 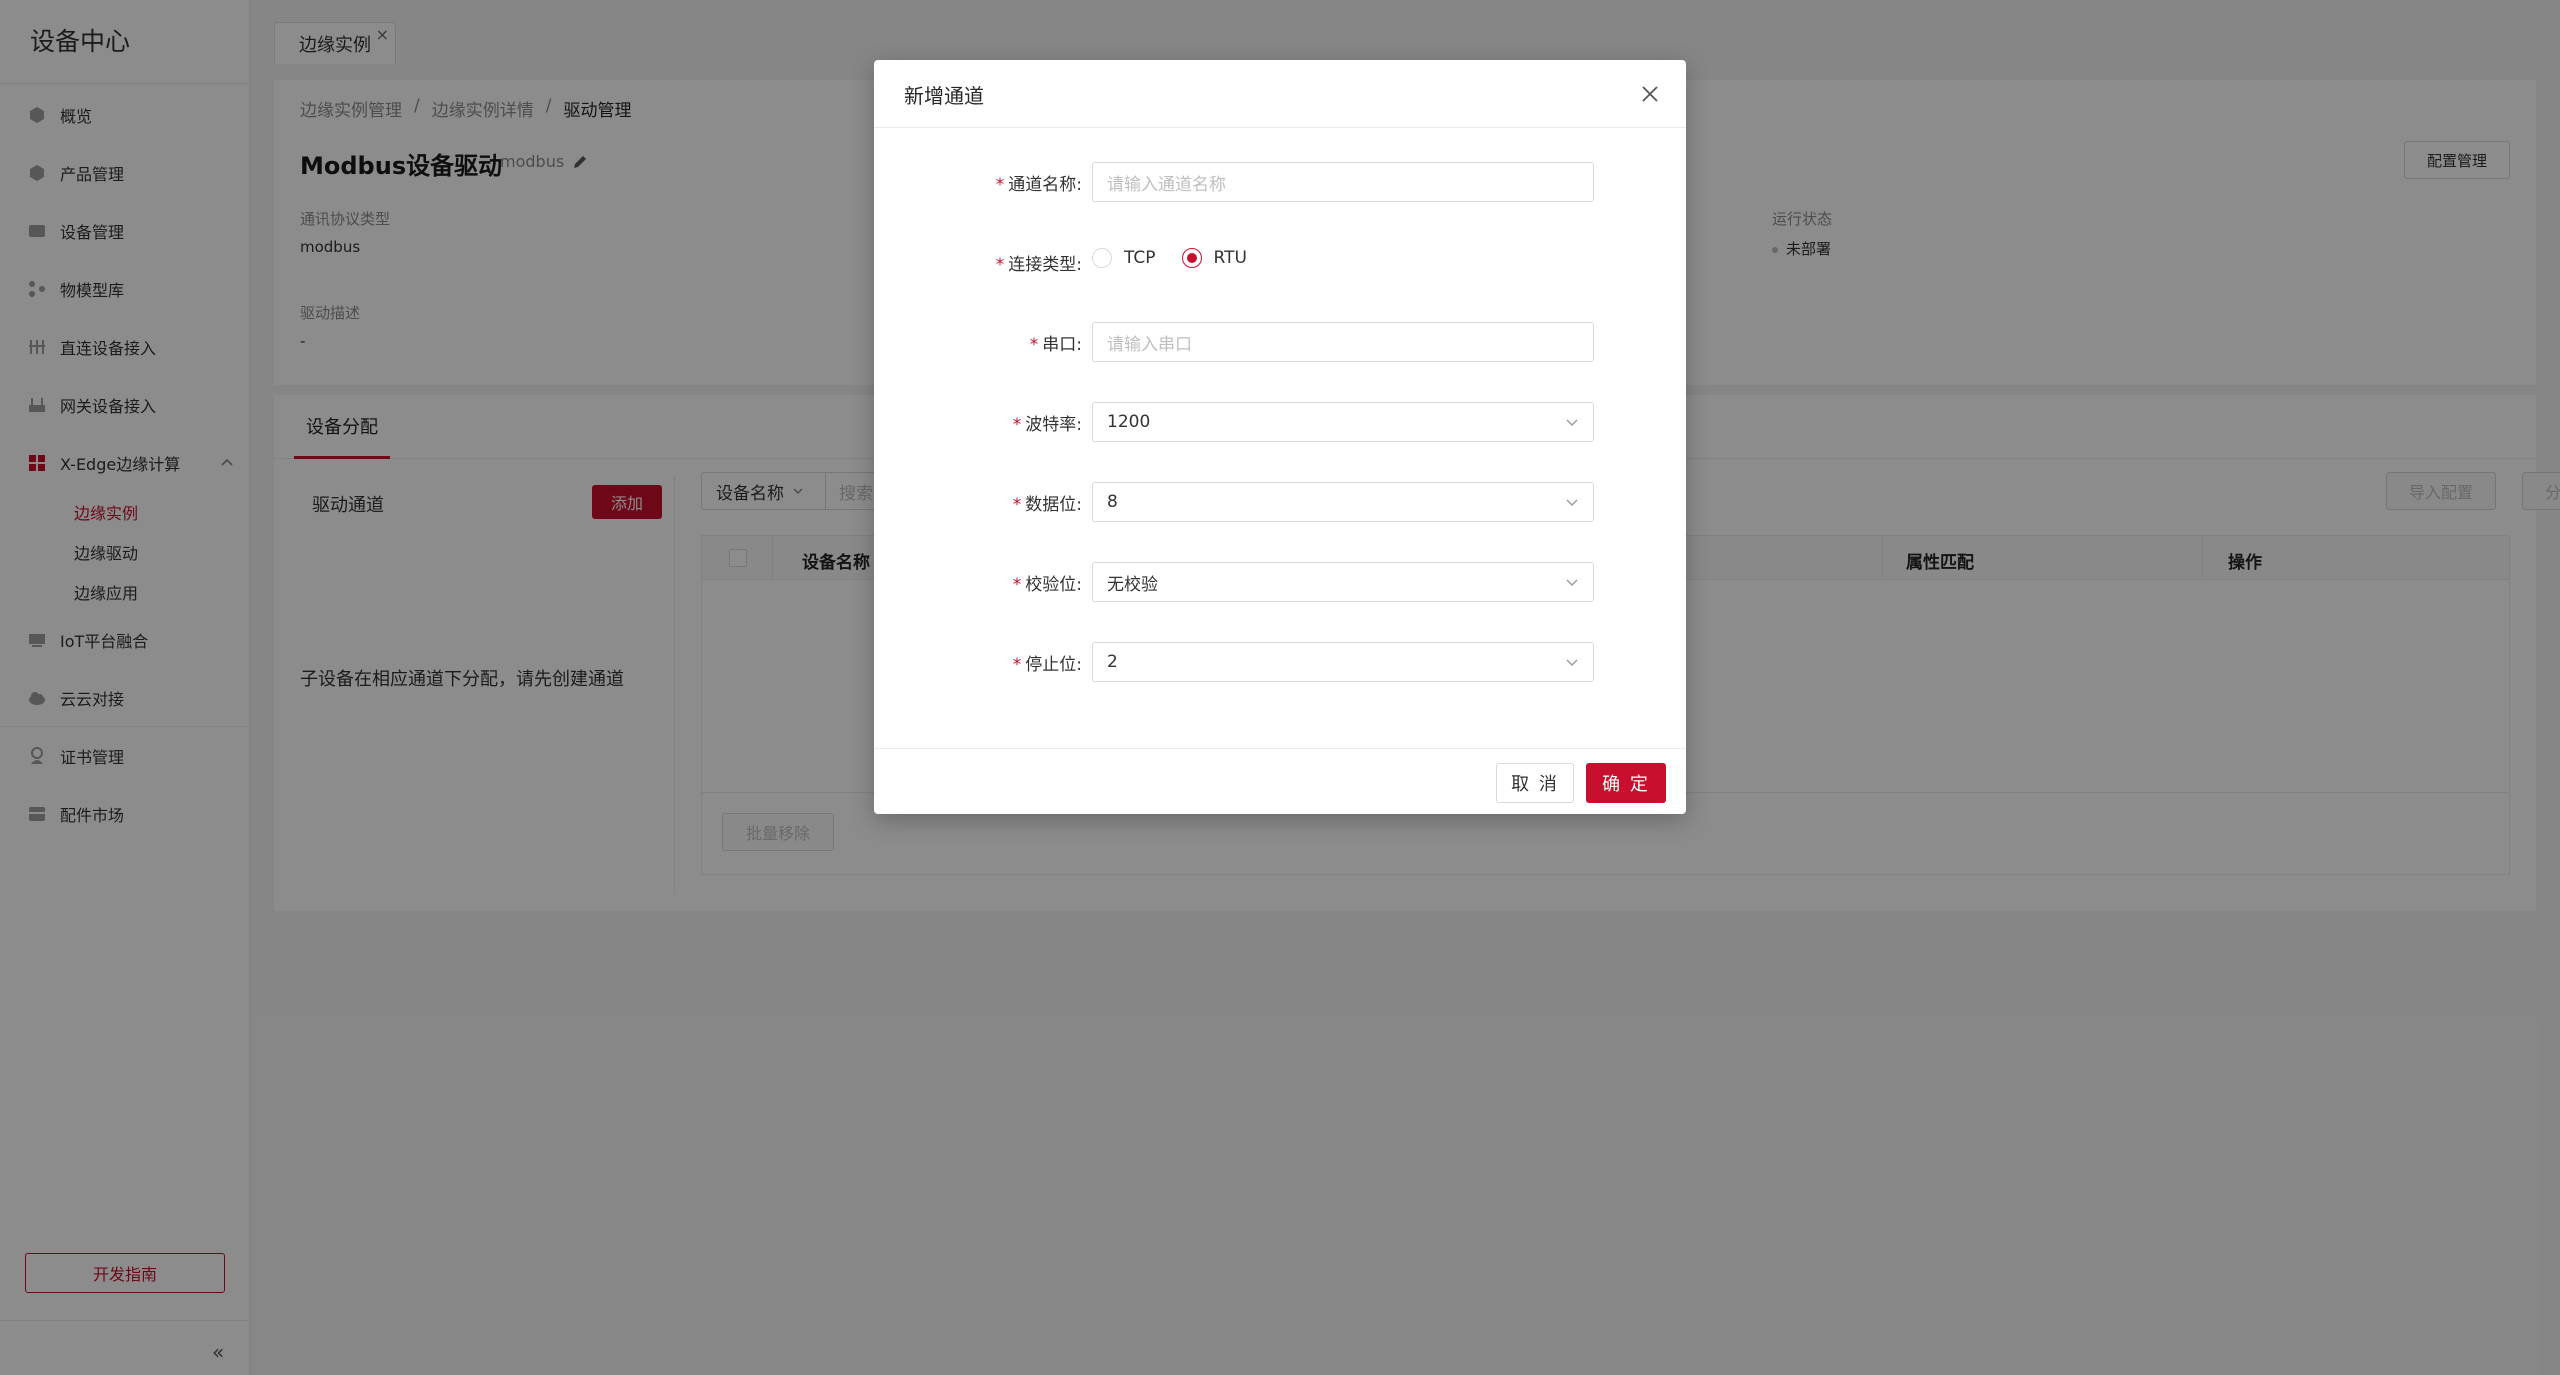 I want to click on select-value: 2, so click(x=1112, y=662).